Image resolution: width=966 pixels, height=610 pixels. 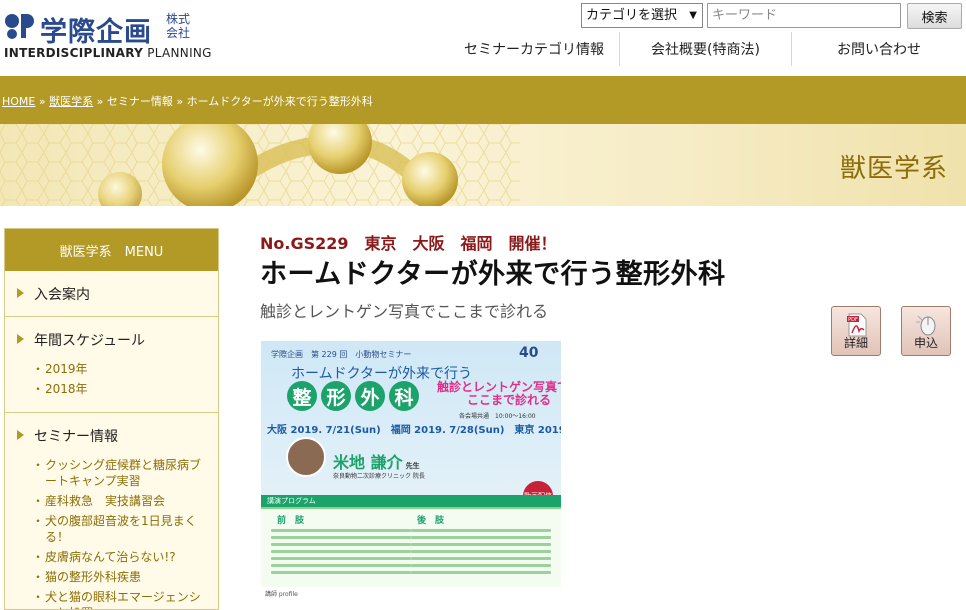 I want to click on lecturer-suffix: 先生, so click(x=412, y=466).